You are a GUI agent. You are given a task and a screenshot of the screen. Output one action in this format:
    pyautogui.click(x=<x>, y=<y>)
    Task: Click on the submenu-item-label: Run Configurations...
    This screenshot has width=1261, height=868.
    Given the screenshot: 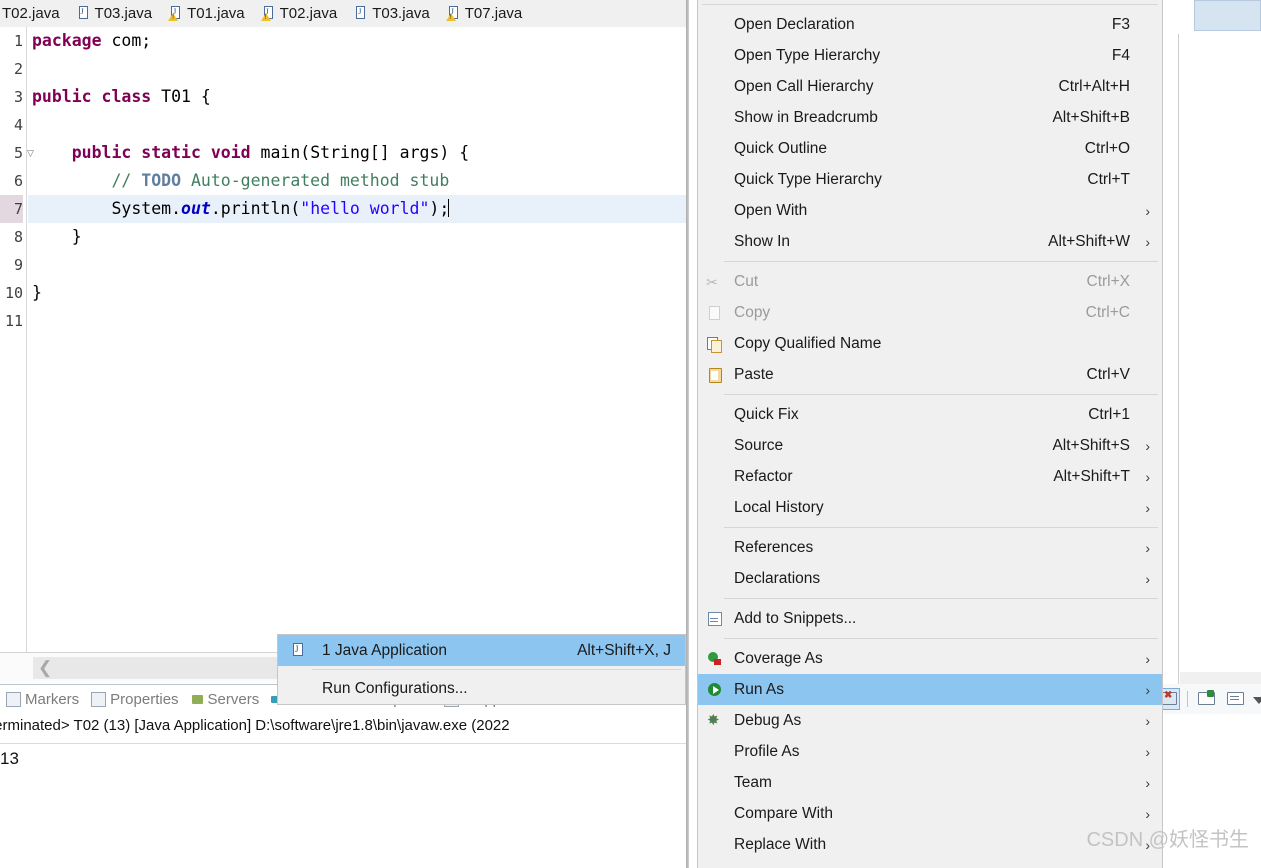 What is the action you would take?
    pyautogui.click(x=395, y=688)
    